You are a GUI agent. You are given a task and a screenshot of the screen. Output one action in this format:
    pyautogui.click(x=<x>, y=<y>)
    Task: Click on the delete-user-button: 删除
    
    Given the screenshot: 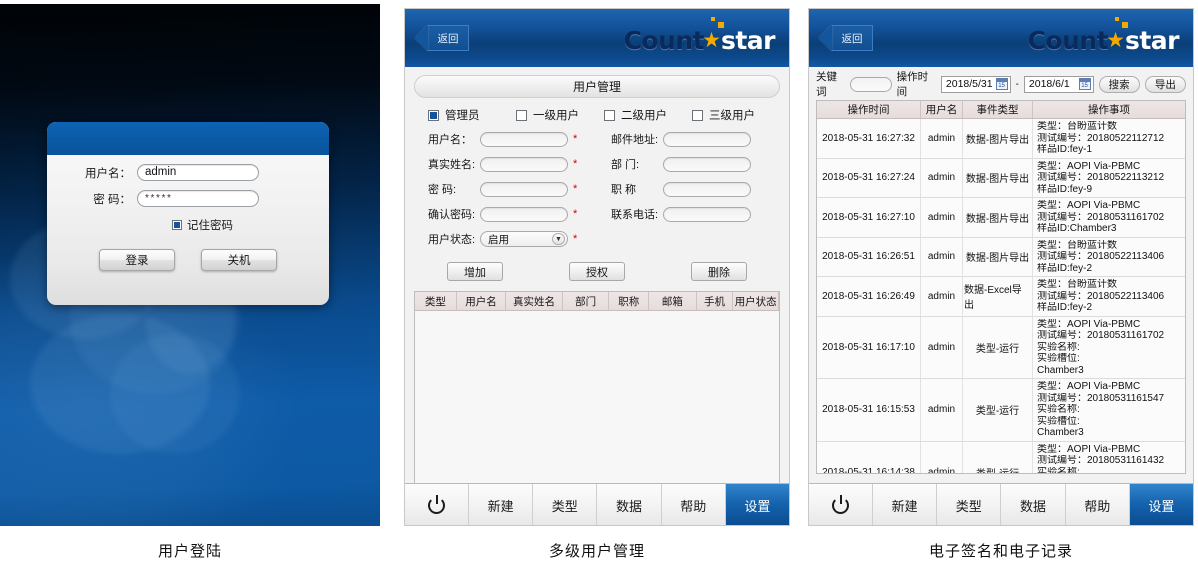 What is the action you would take?
    pyautogui.click(x=719, y=271)
    